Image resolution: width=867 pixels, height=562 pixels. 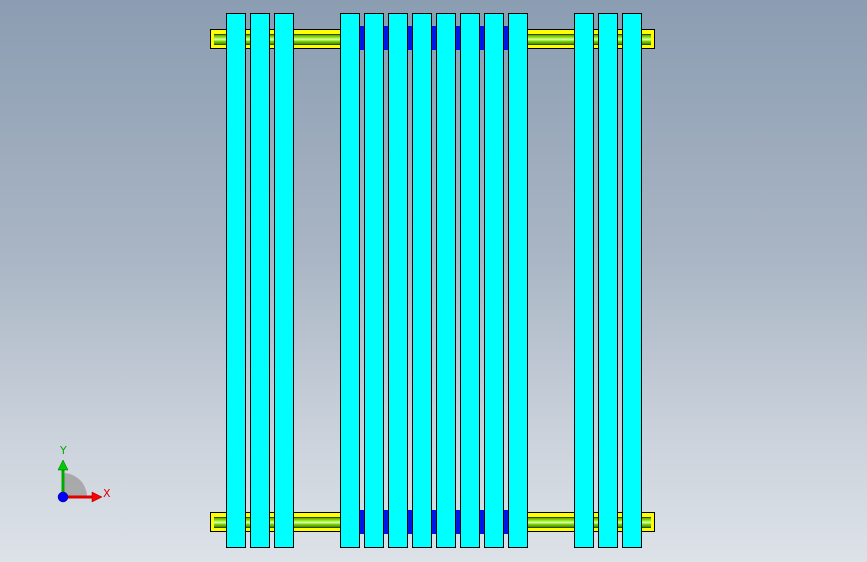 I want to click on x-arrow-icon, so click(x=97, y=497).